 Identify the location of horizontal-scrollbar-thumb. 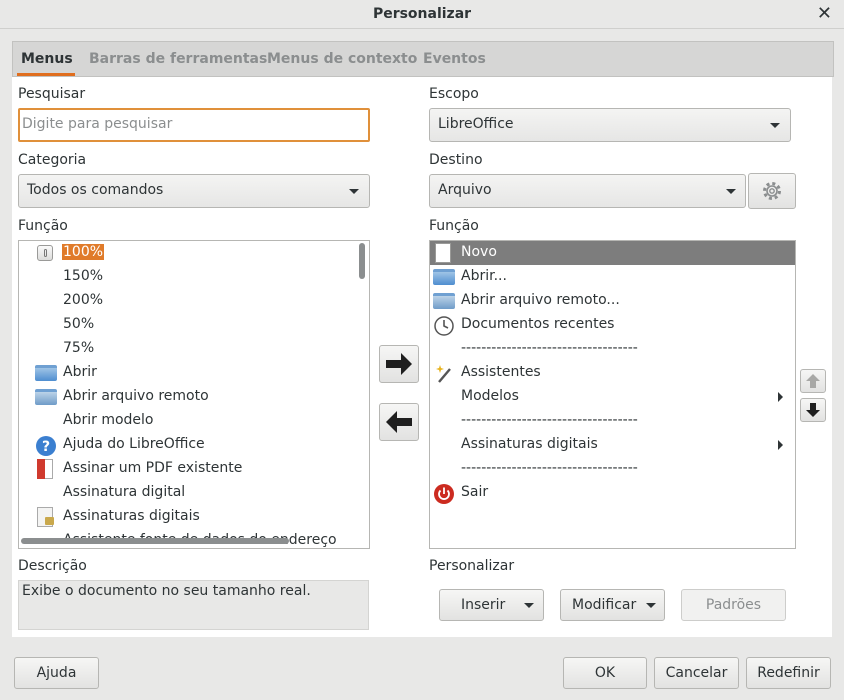
(155, 541).